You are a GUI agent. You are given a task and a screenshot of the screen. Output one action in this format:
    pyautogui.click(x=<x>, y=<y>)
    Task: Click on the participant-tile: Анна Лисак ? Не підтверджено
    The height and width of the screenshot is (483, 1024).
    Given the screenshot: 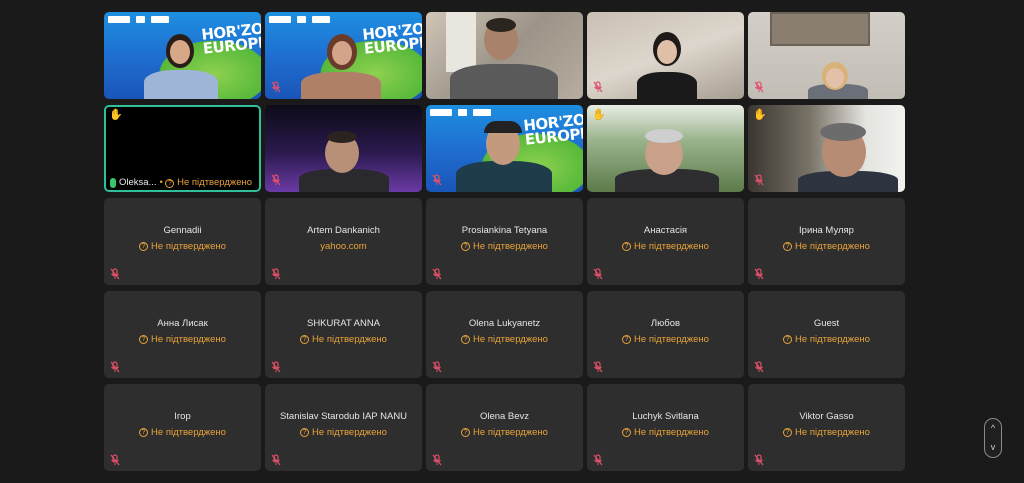 What is the action you would take?
    pyautogui.click(x=182, y=334)
    